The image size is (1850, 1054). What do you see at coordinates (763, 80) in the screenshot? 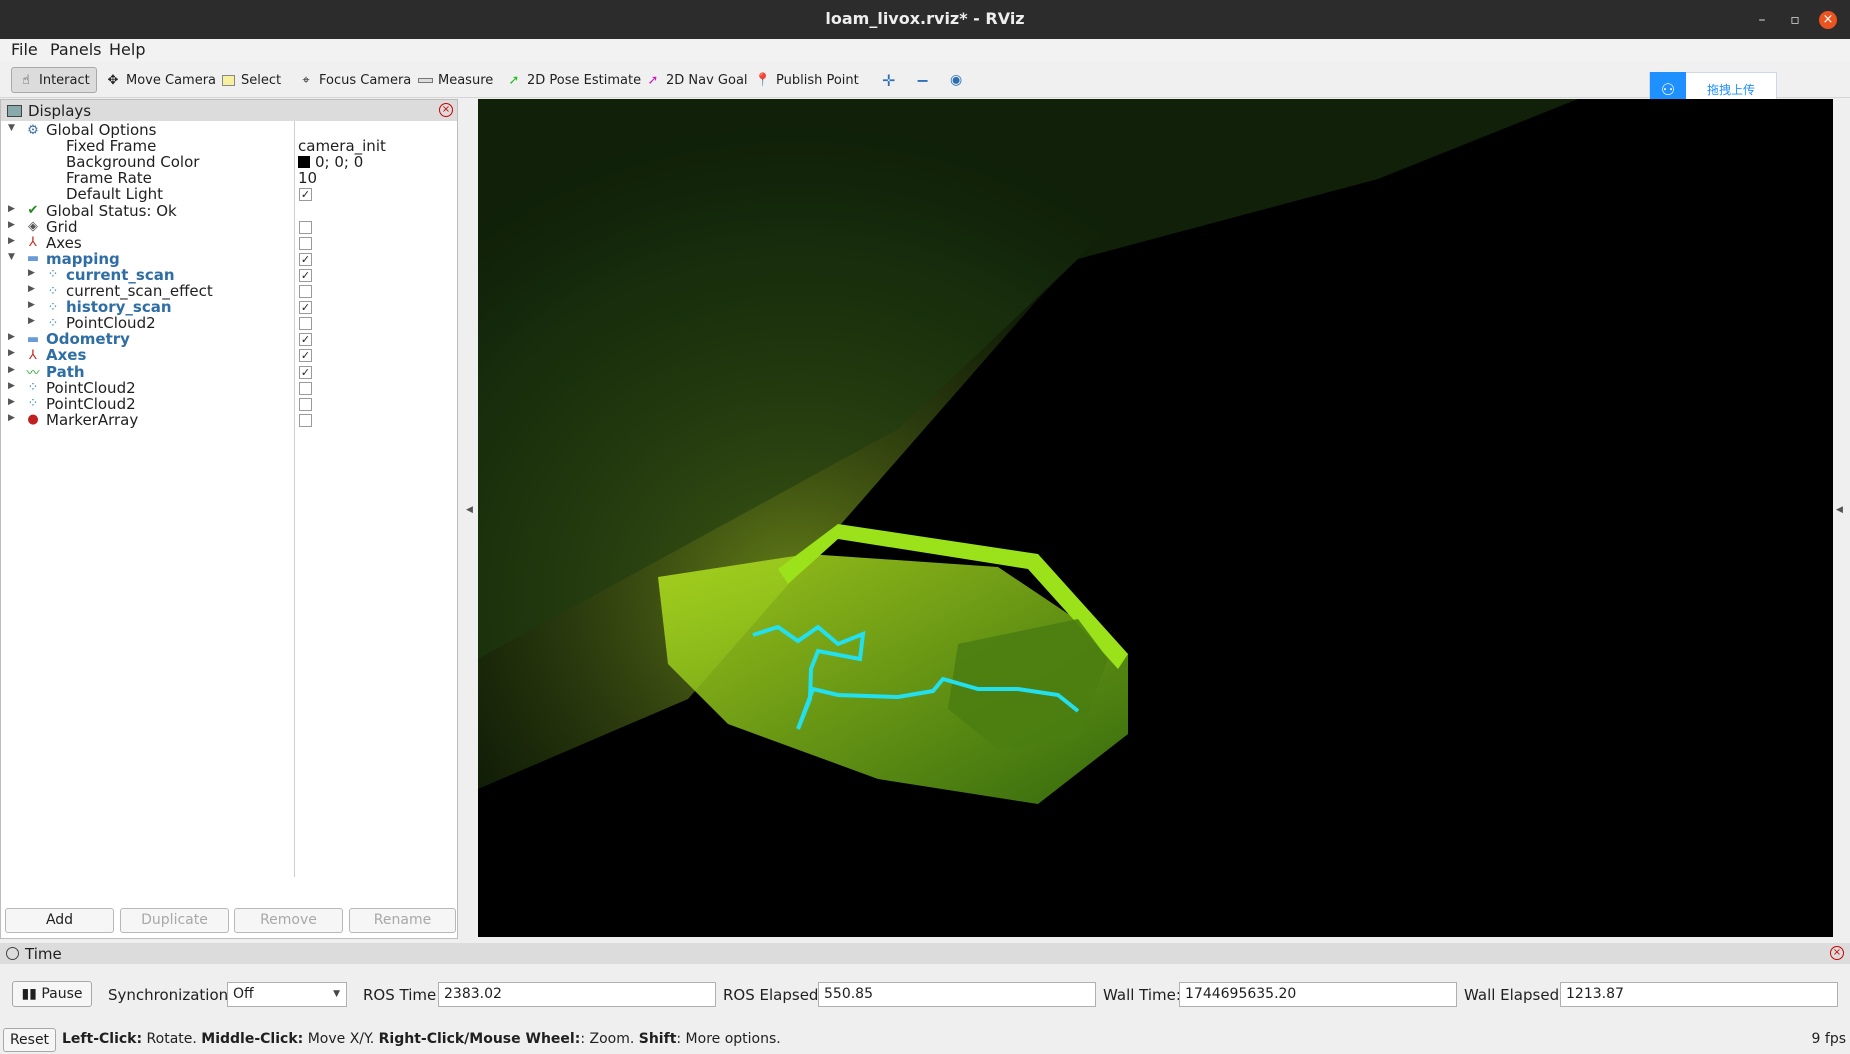
I see `map-pin-icon: 📍` at bounding box center [763, 80].